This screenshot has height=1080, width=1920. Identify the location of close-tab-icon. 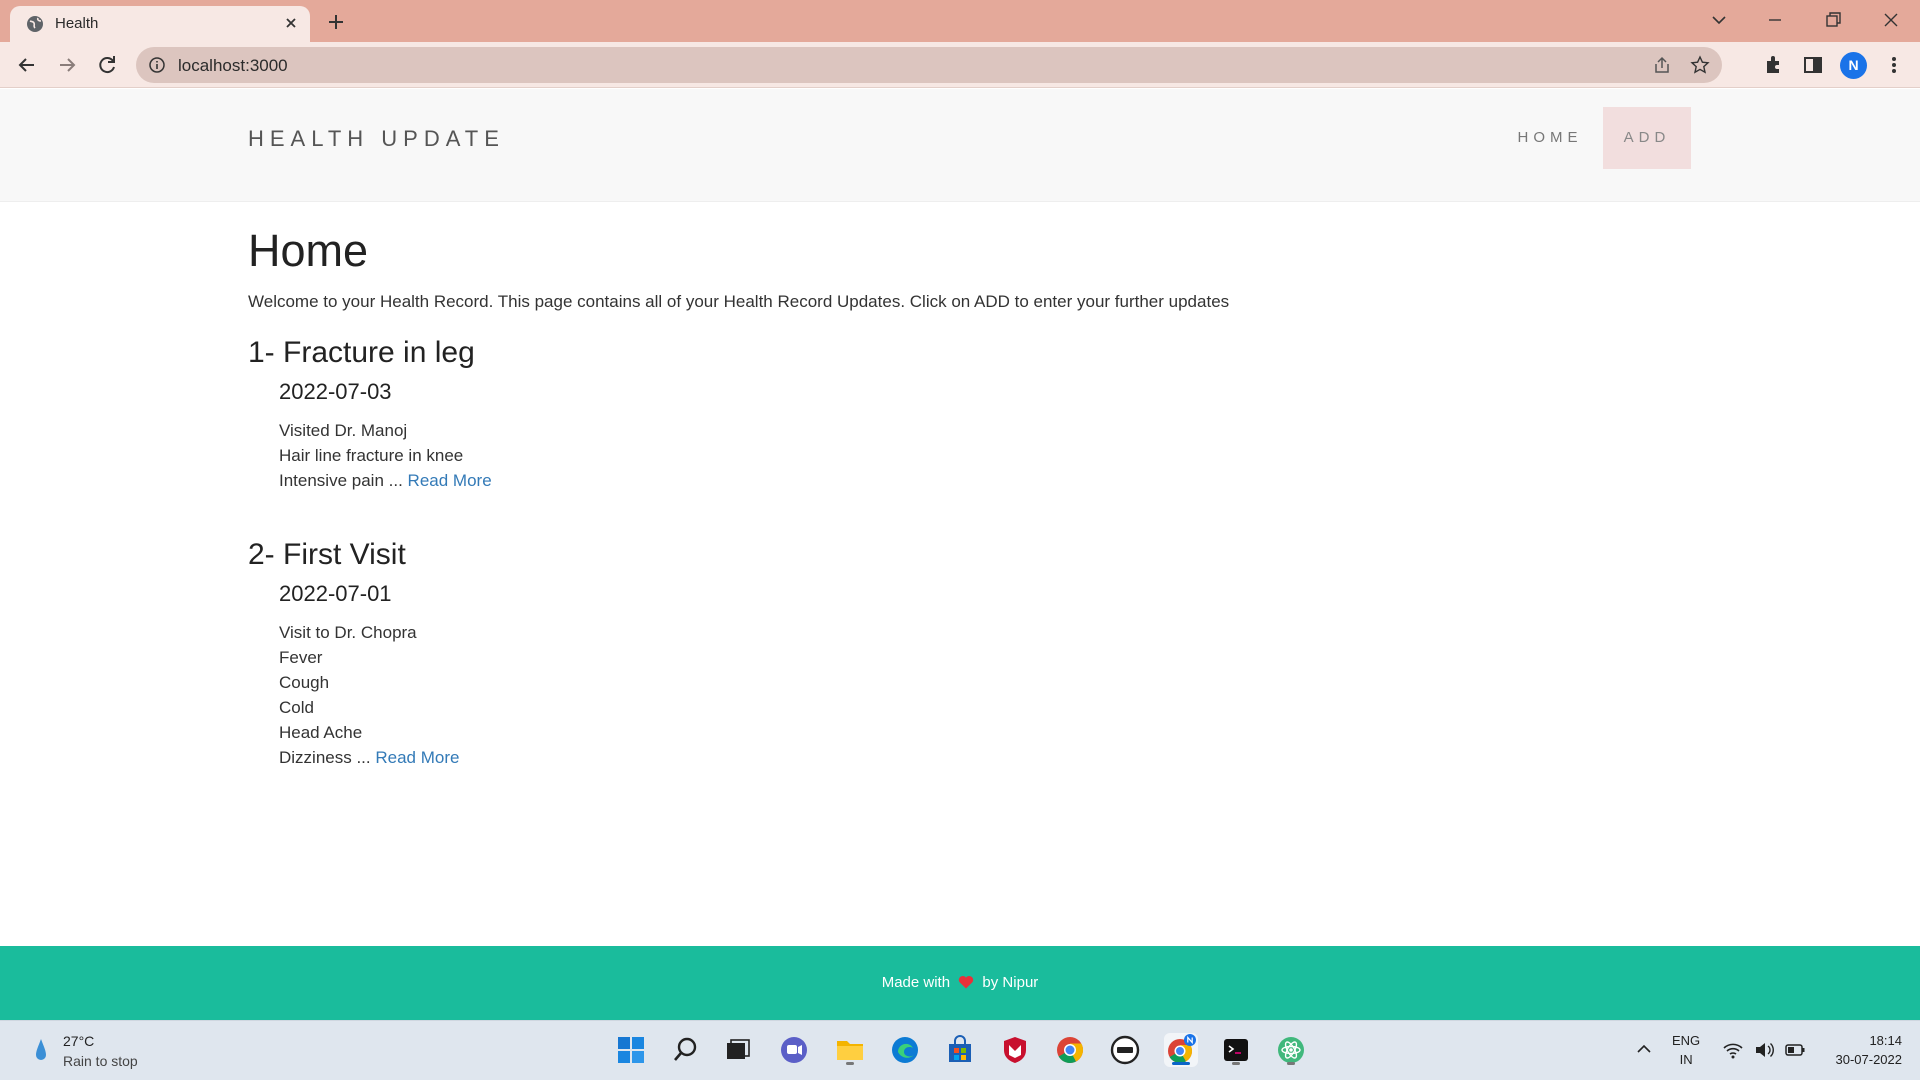
(291, 23).